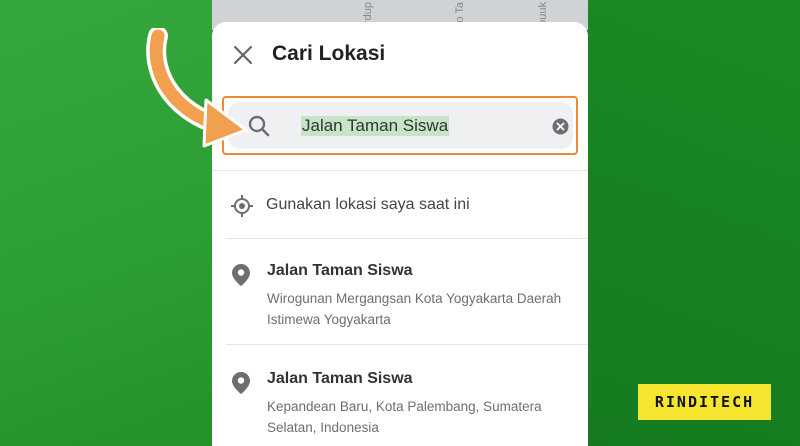 The height and width of the screenshot is (446, 800). What do you see at coordinates (560, 126) in the screenshot?
I see `clear-search-icon` at bounding box center [560, 126].